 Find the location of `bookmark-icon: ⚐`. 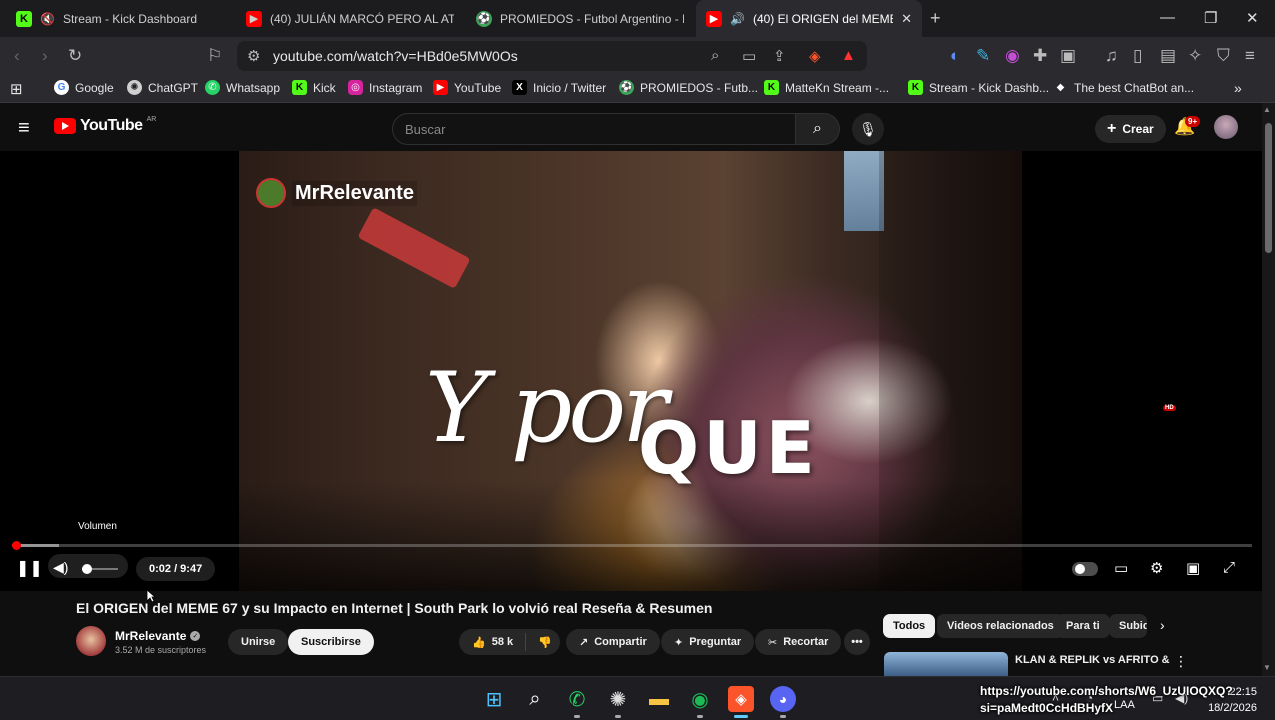

bookmark-icon: ⚐ is located at coordinates (214, 56).